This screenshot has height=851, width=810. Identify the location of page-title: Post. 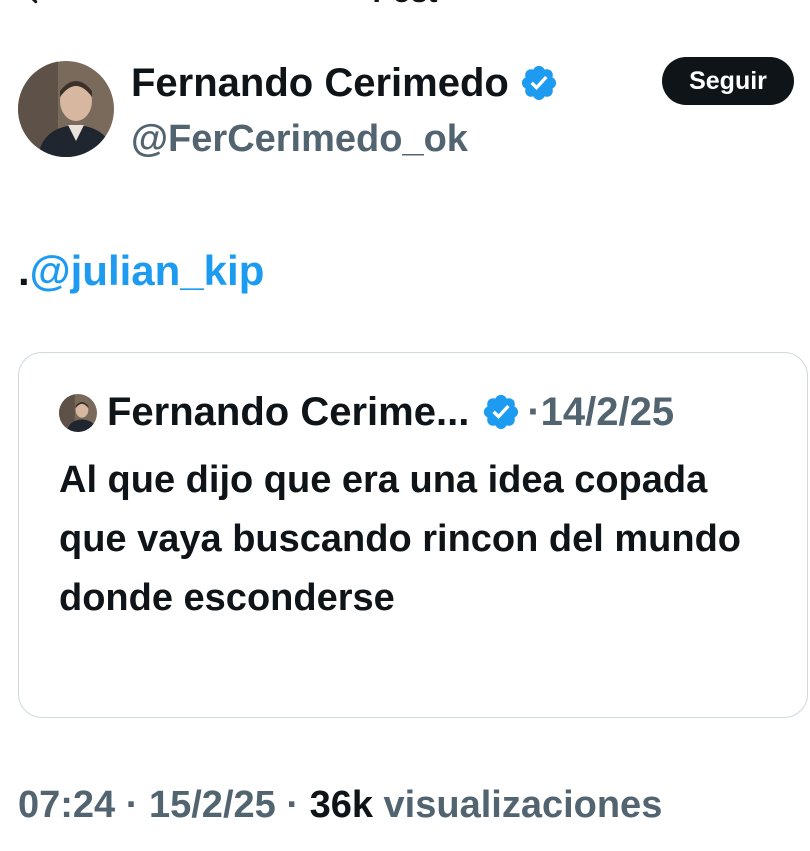
(405, 4).